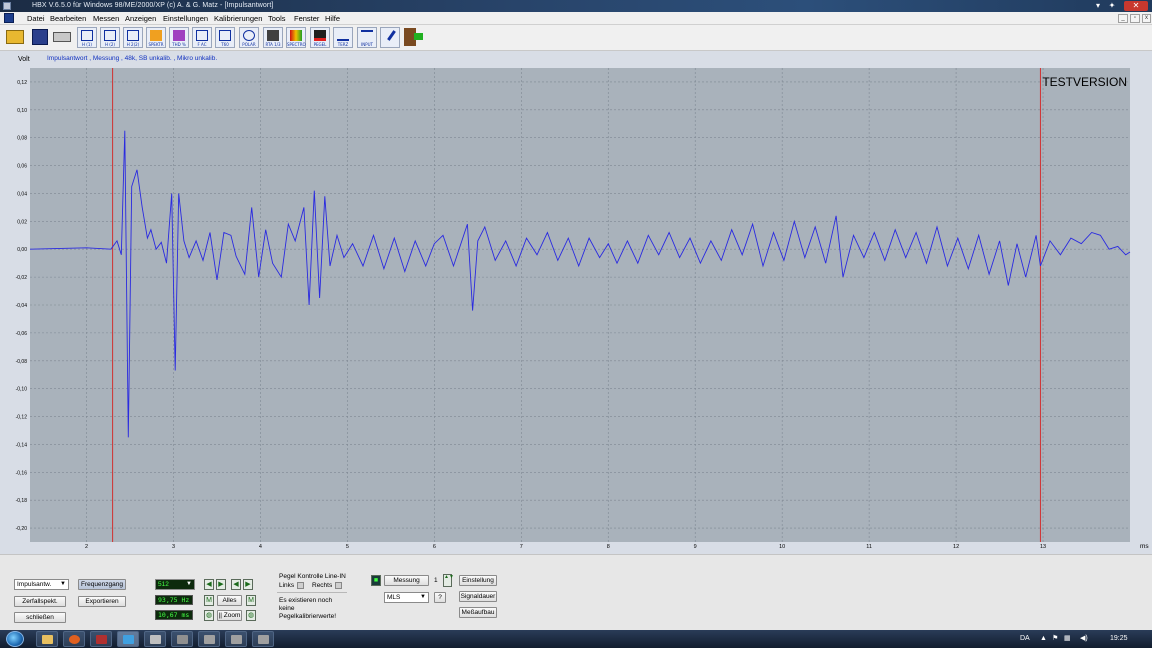  What do you see at coordinates (1055, 639) in the screenshot?
I see `flag-icon: ⚑` at bounding box center [1055, 639].